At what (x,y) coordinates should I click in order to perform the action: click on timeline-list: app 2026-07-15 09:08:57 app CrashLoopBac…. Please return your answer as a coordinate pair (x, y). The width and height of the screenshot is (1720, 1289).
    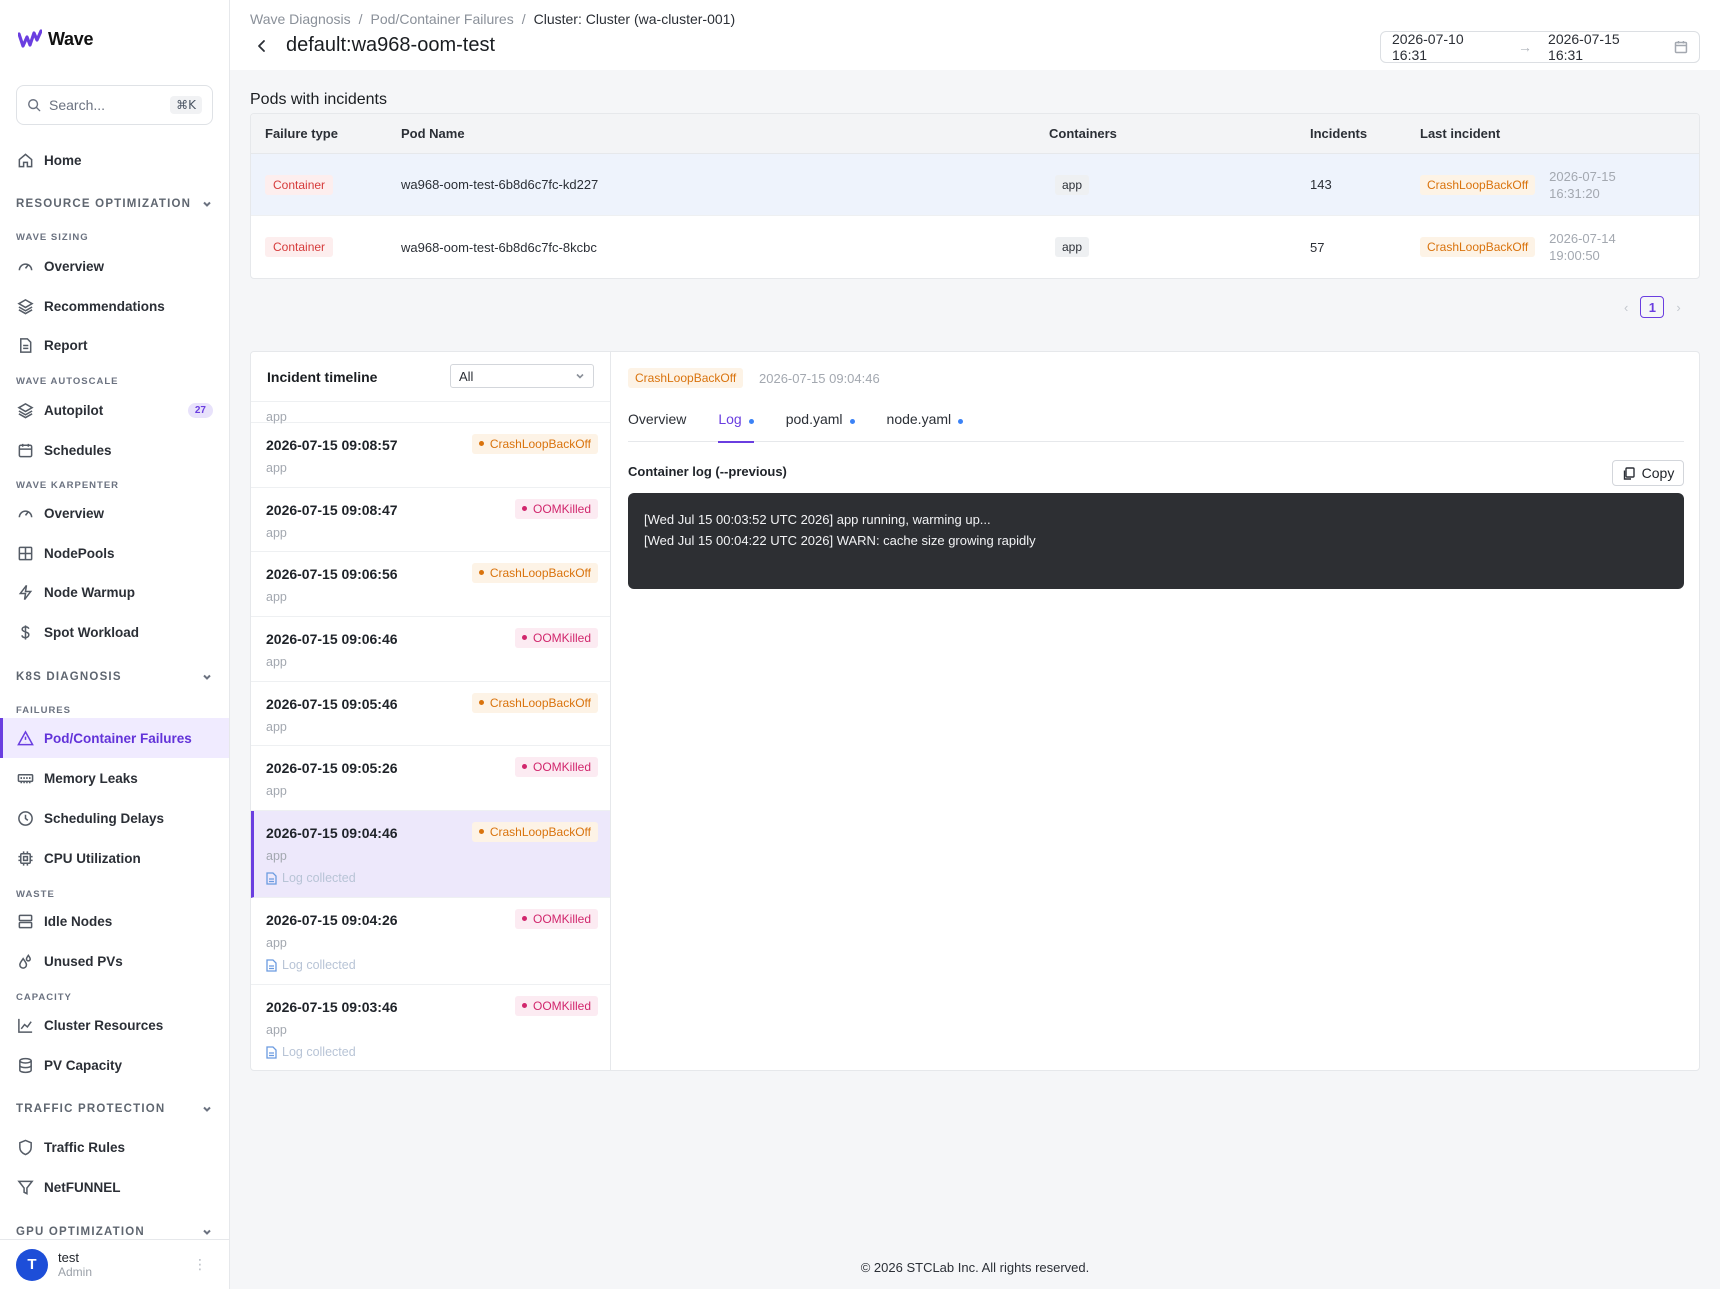
    Looking at the image, I should click on (430, 736).